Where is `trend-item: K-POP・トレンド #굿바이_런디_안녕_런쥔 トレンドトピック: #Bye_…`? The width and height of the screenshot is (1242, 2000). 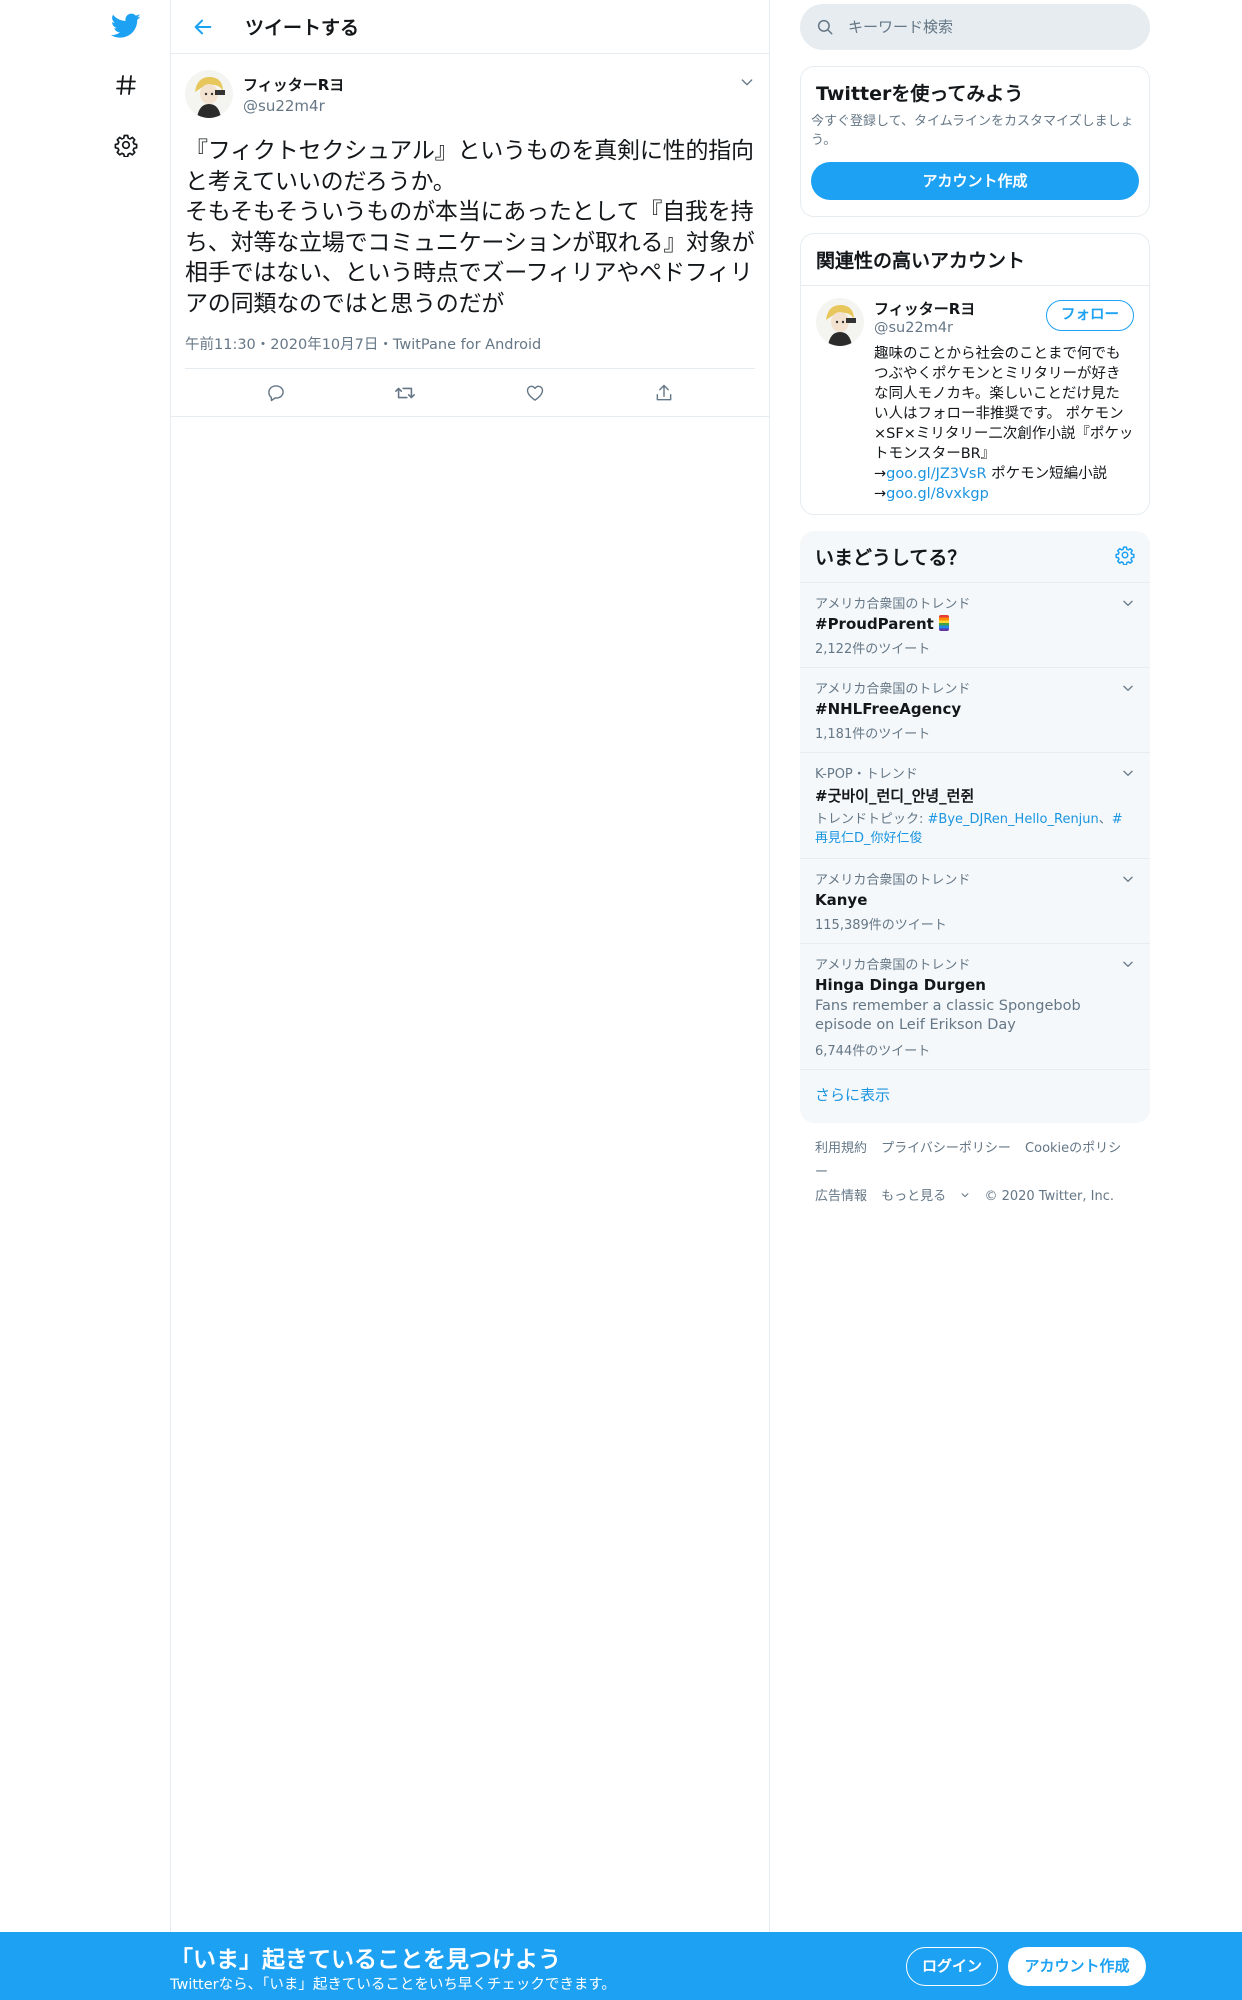
trend-item: K-POP・トレンド #굿바이_런디_안녕_런쥔 トレンドトピック: #Bye_… is located at coordinates (975, 806).